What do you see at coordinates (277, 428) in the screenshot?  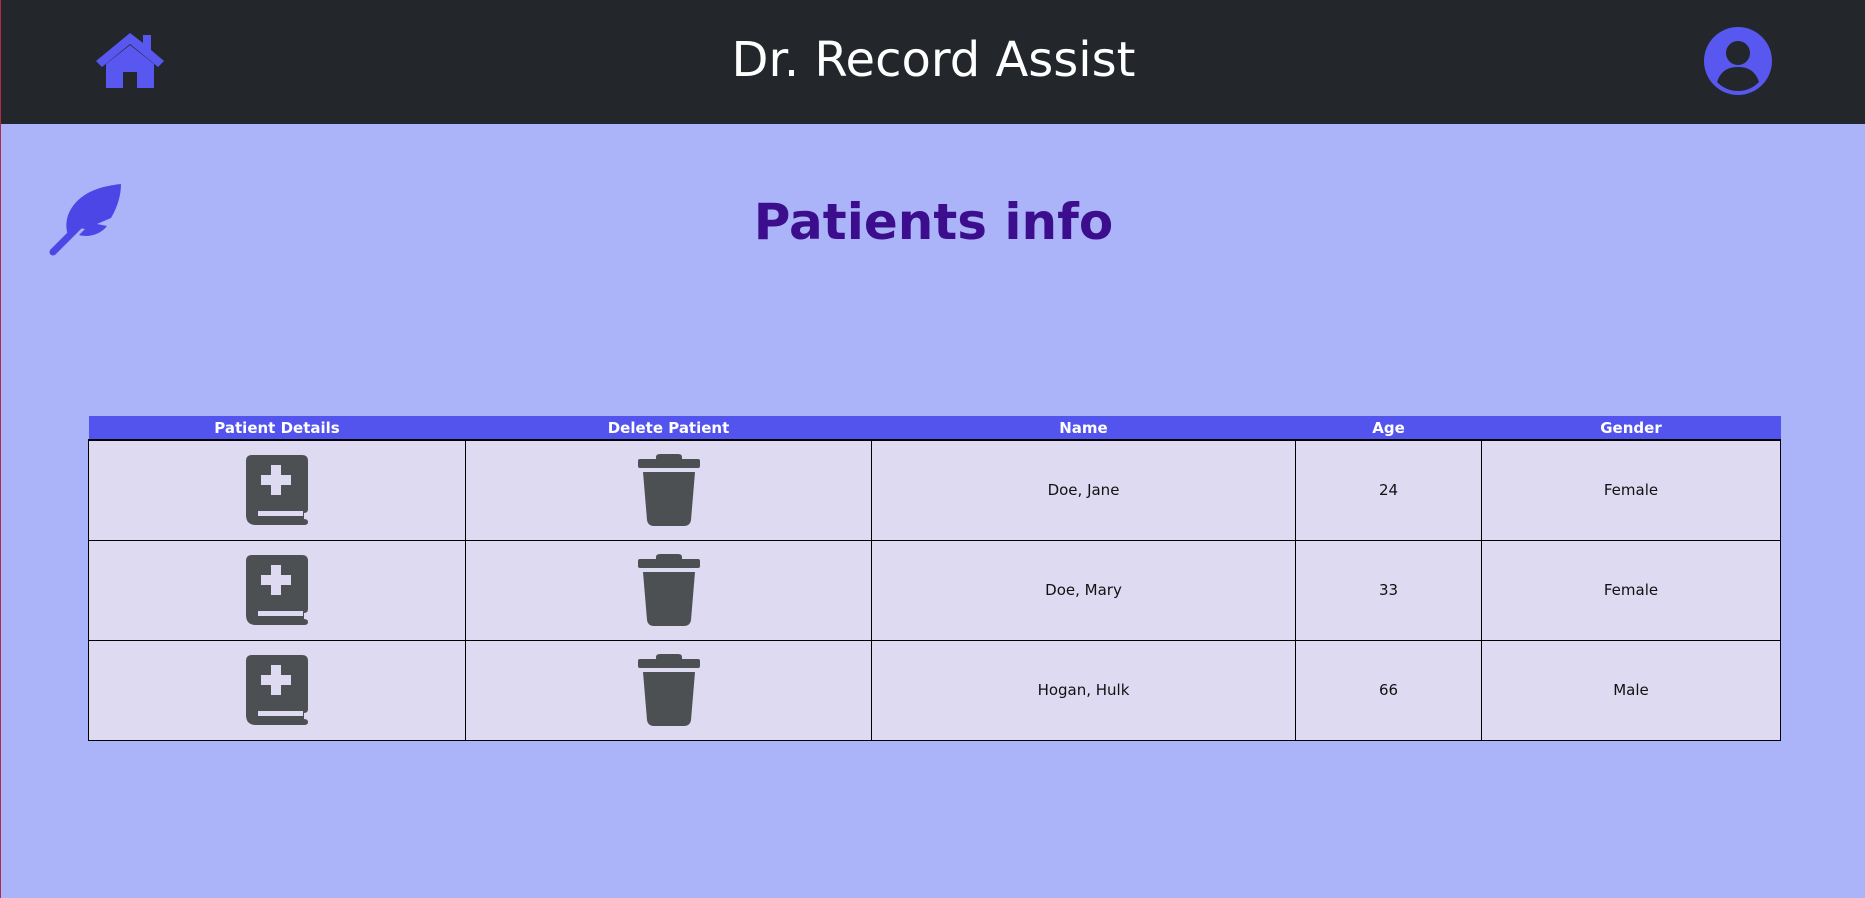 I see `column-header-patient-details: Patient Details` at bounding box center [277, 428].